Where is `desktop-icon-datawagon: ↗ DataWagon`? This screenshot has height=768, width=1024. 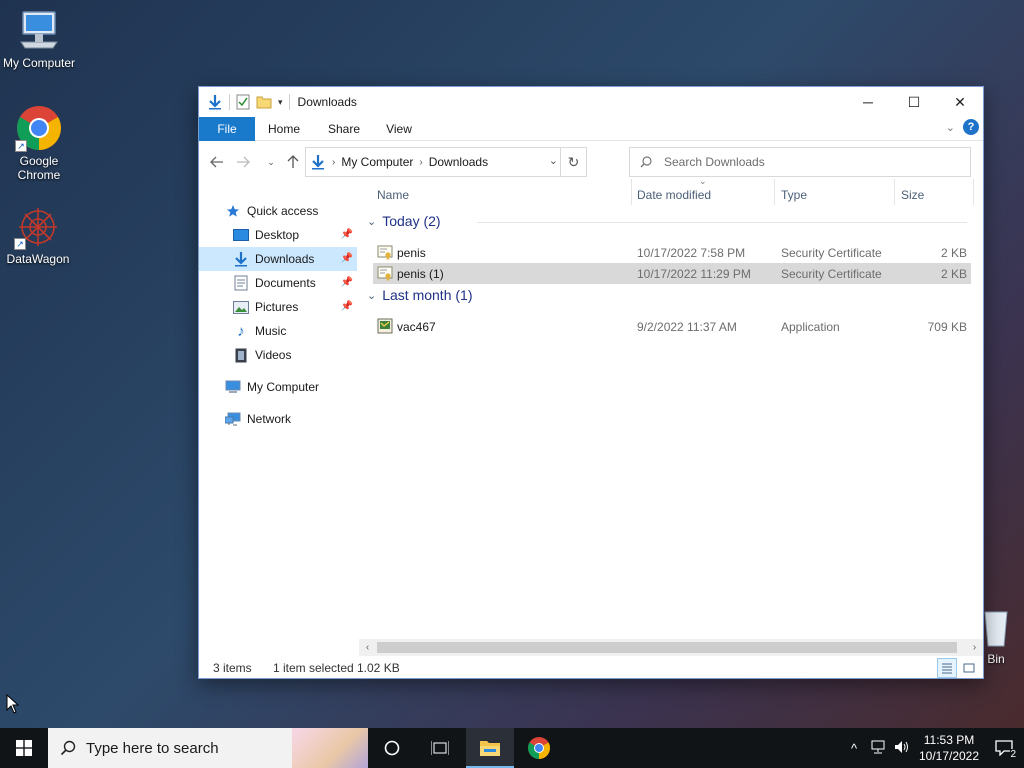 desktop-icon-datawagon: ↗ DataWagon is located at coordinates (38, 235).